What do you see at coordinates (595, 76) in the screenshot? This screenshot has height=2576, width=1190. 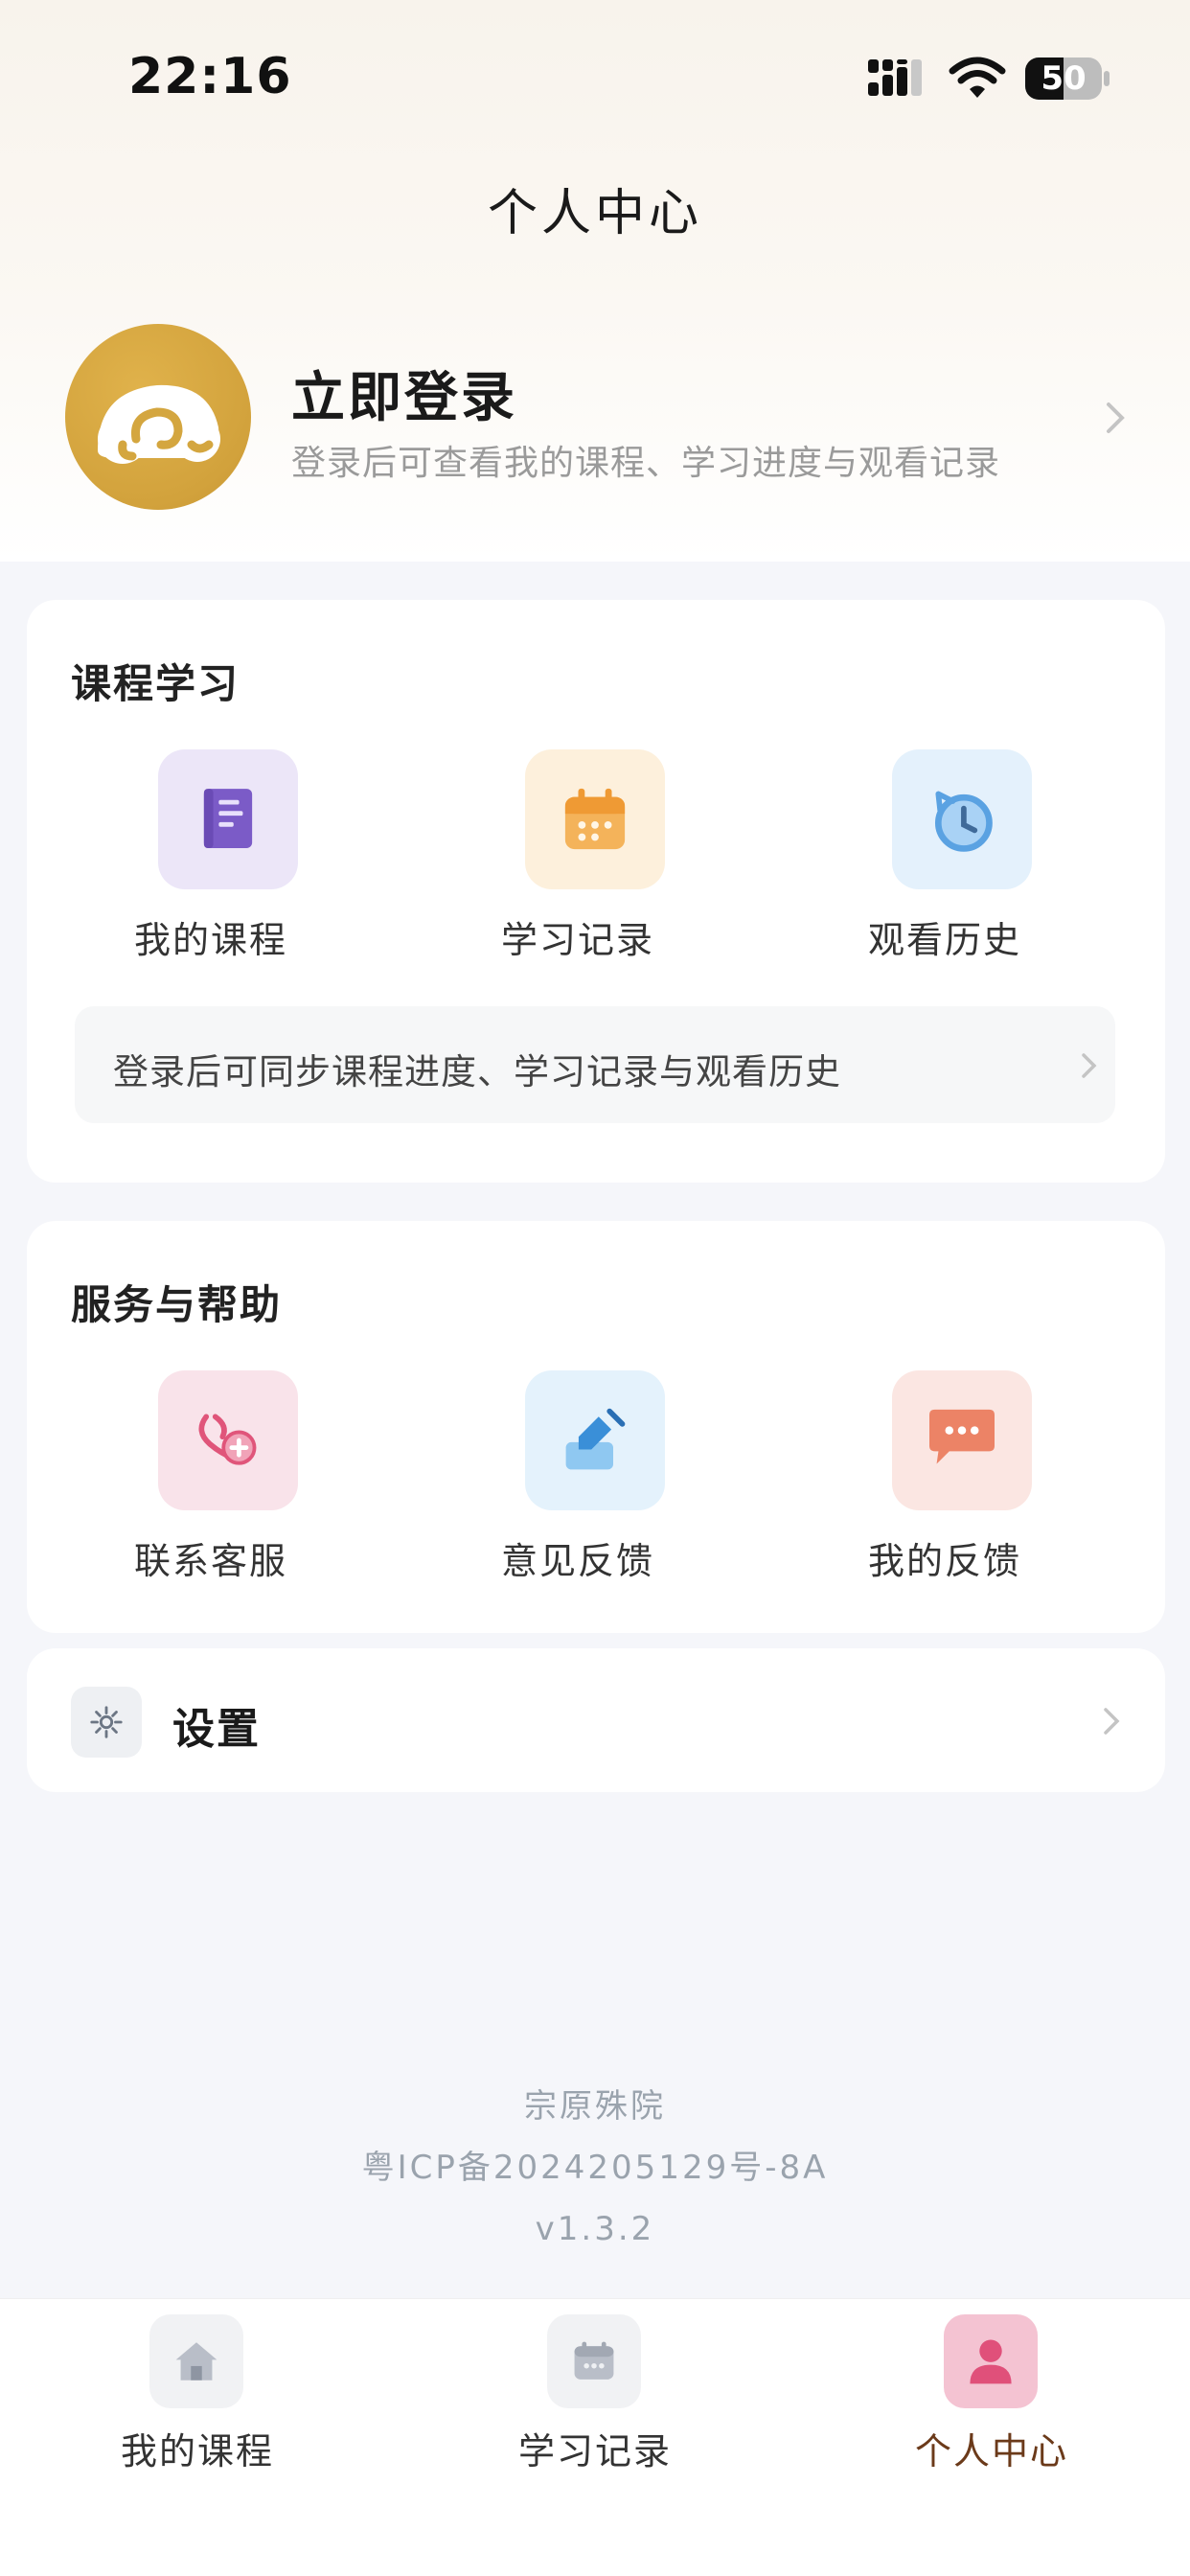 I see `status-bar: 22:16 50` at bounding box center [595, 76].